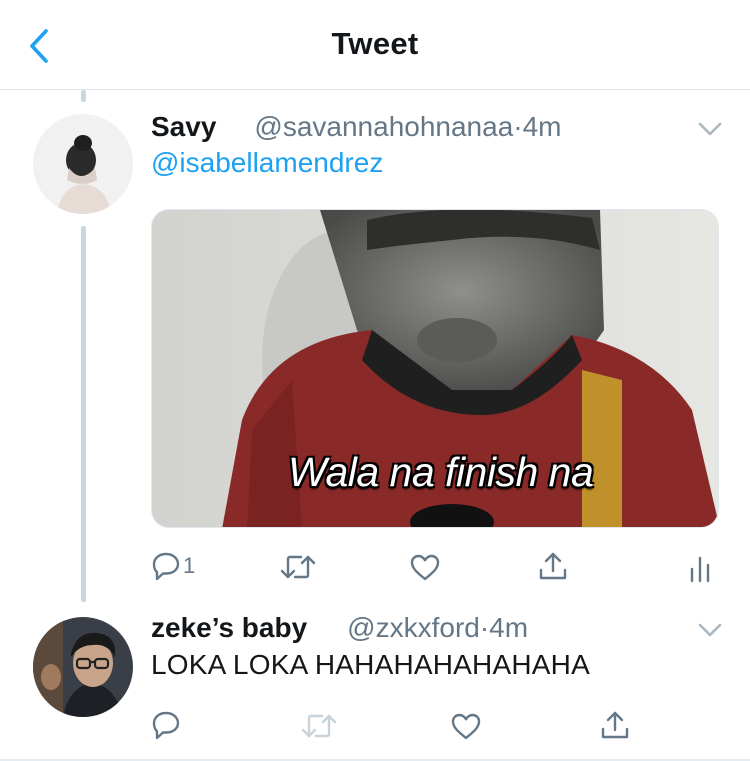 The image size is (750, 761). I want to click on bar-chart-icon, so click(700, 569).